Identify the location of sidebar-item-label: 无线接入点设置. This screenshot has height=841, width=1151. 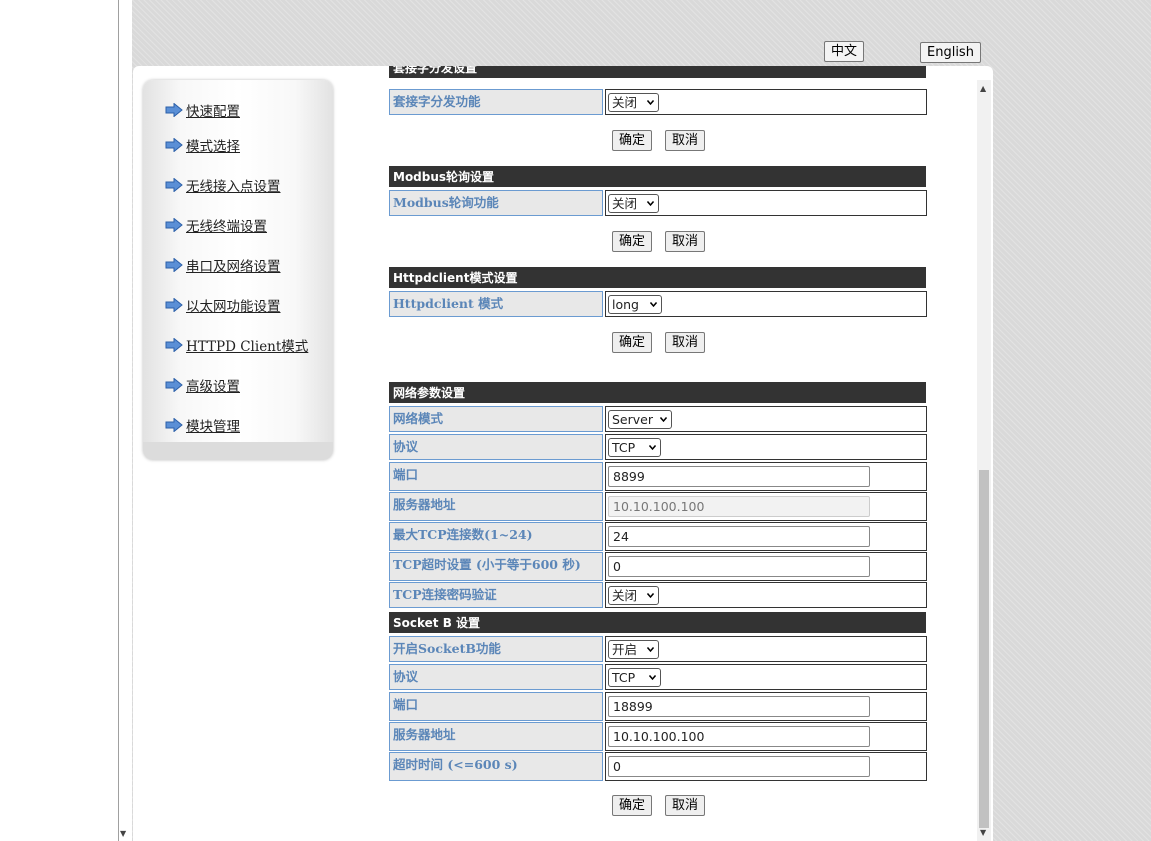
(233, 187).